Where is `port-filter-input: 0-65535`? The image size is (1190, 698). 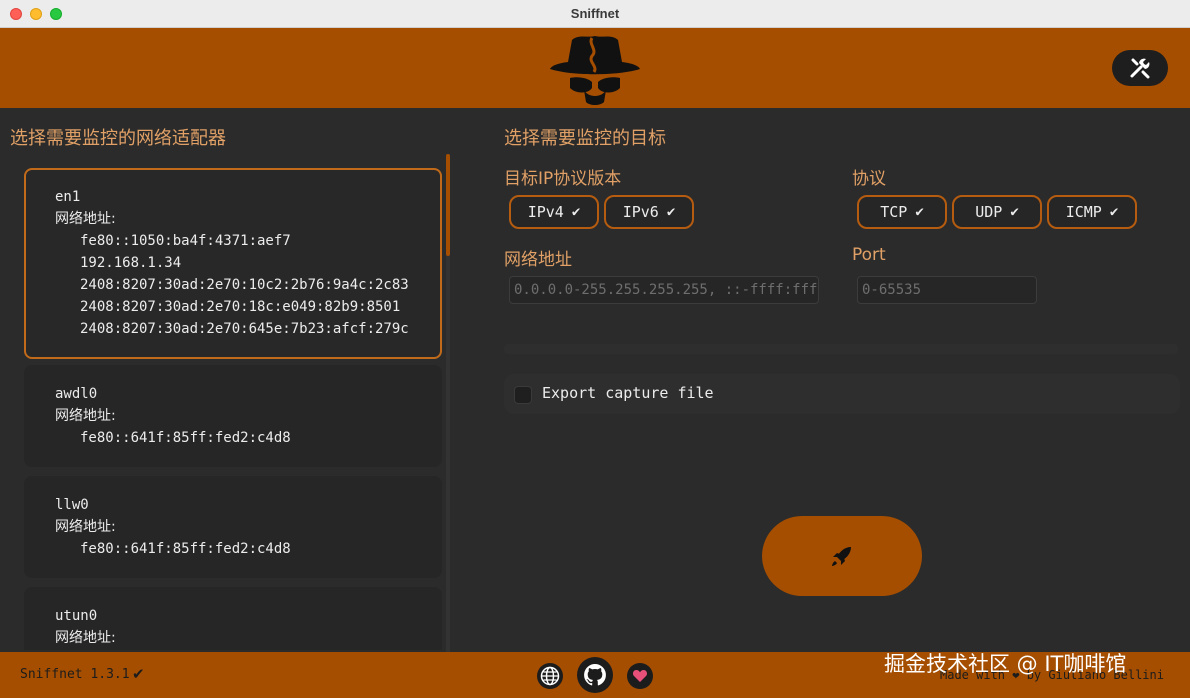
port-filter-input: 0-65535 is located at coordinates (947, 290).